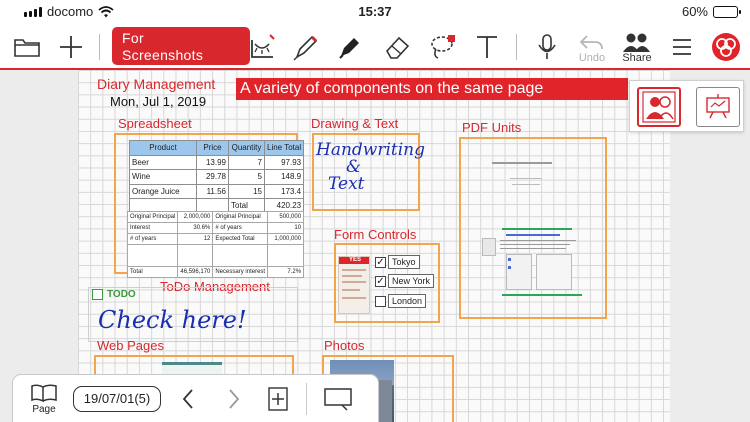 This screenshot has height=422, width=750. What do you see at coordinates (284, 191) in the screenshot?
I see `table-cell: 173.4` at bounding box center [284, 191].